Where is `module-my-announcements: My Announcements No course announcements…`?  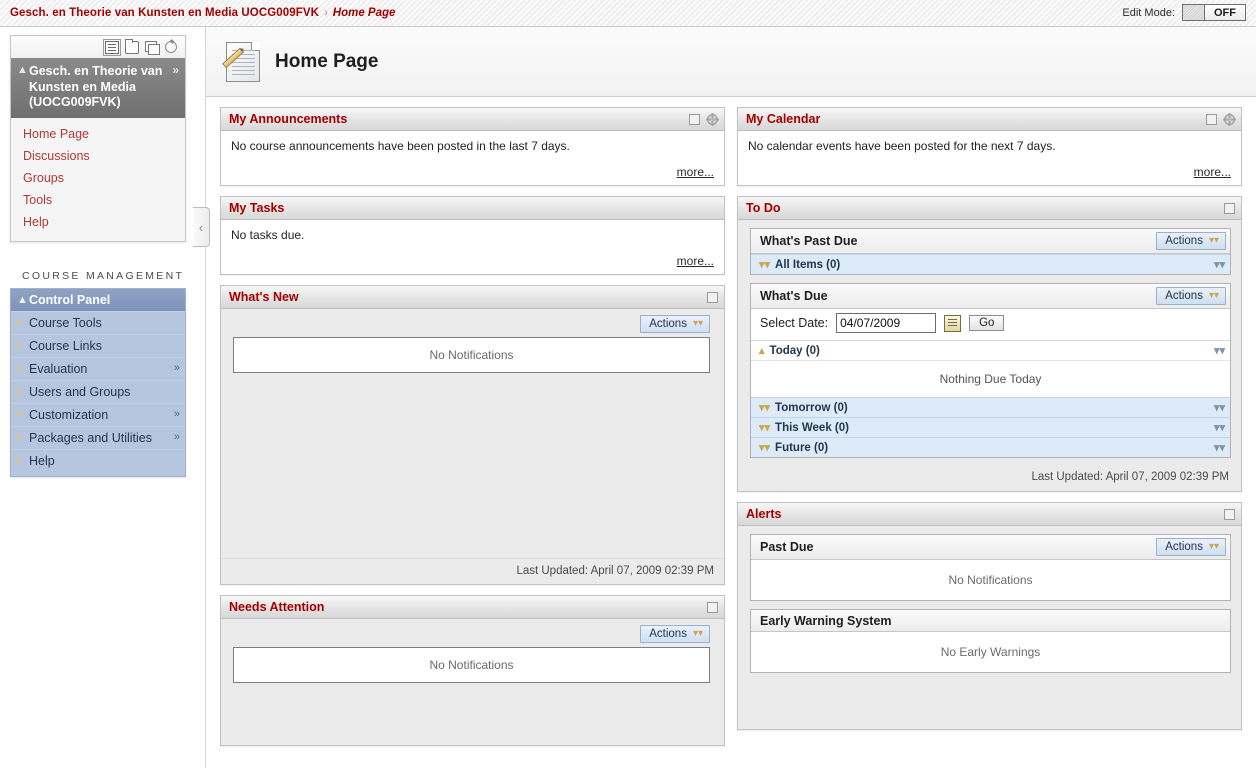
module-my-announcements: My Announcements No course announcements… is located at coordinates (472, 146).